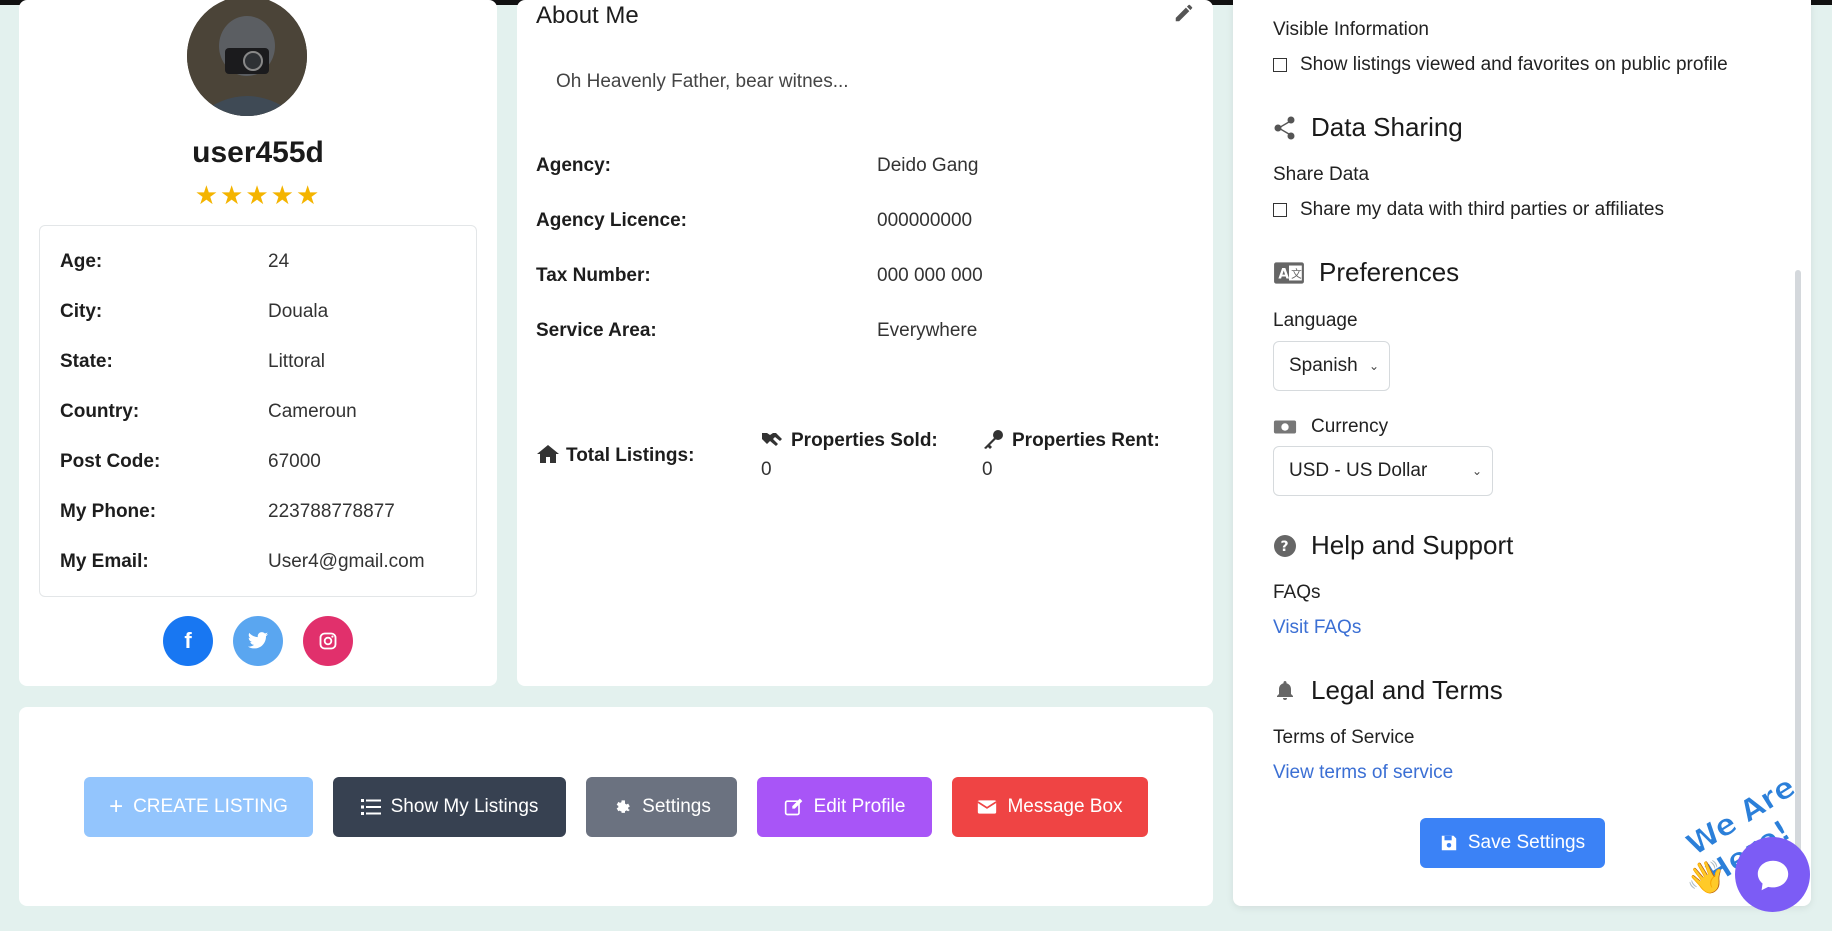 This screenshot has height=931, width=1832. Describe the element at coordinates (1284, 127) in the screenshot. I see `share-icon` at that location.